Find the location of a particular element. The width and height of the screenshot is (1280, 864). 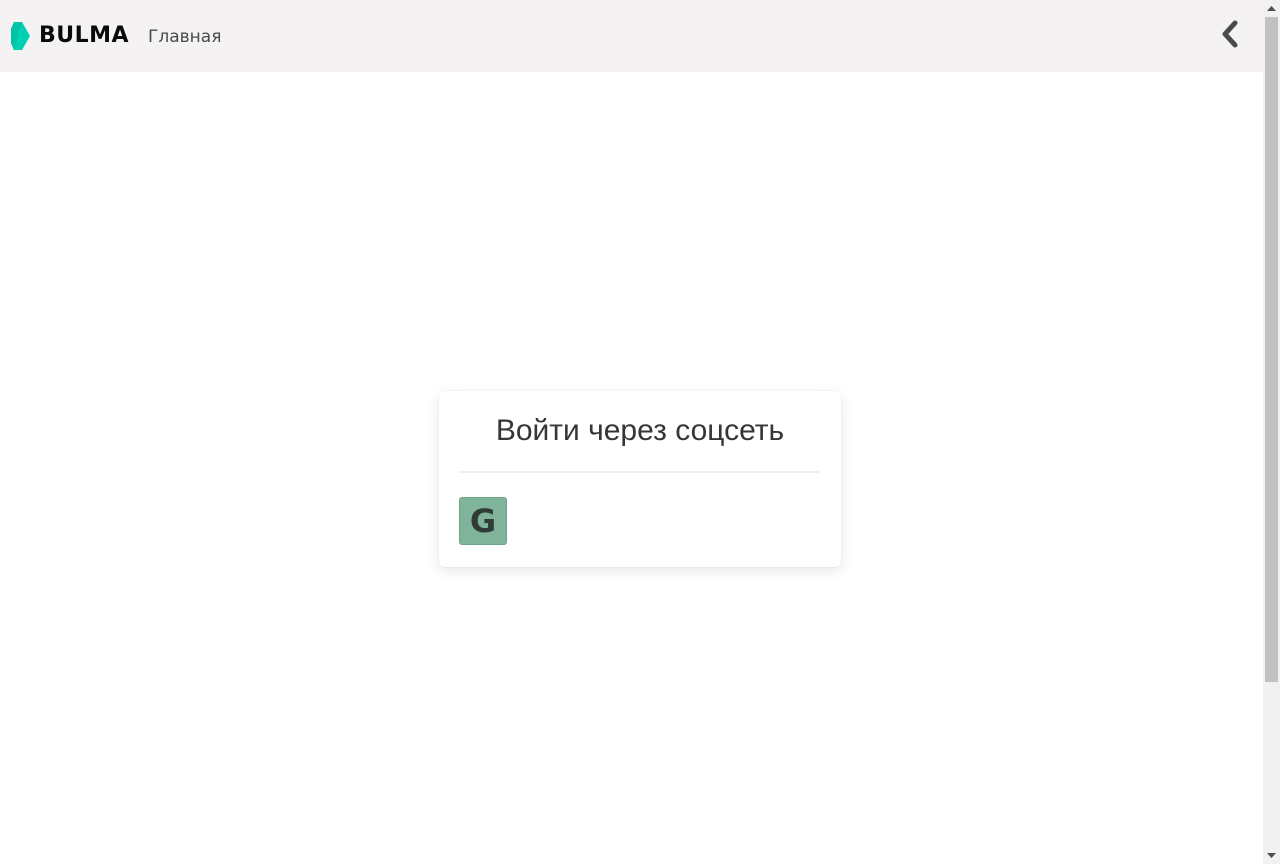

google-icon: G is located at coordinates (483, 521).